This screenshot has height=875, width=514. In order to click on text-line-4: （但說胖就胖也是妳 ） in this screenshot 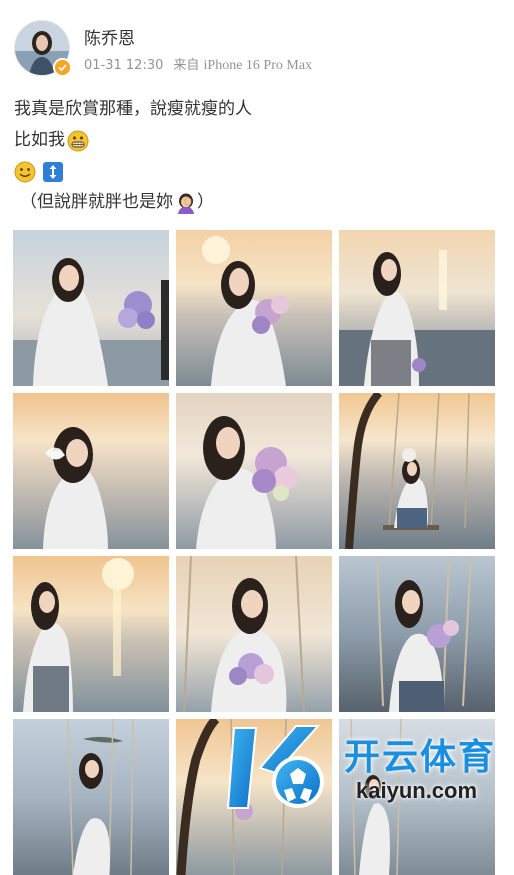, I will do `click(254, 202)`.